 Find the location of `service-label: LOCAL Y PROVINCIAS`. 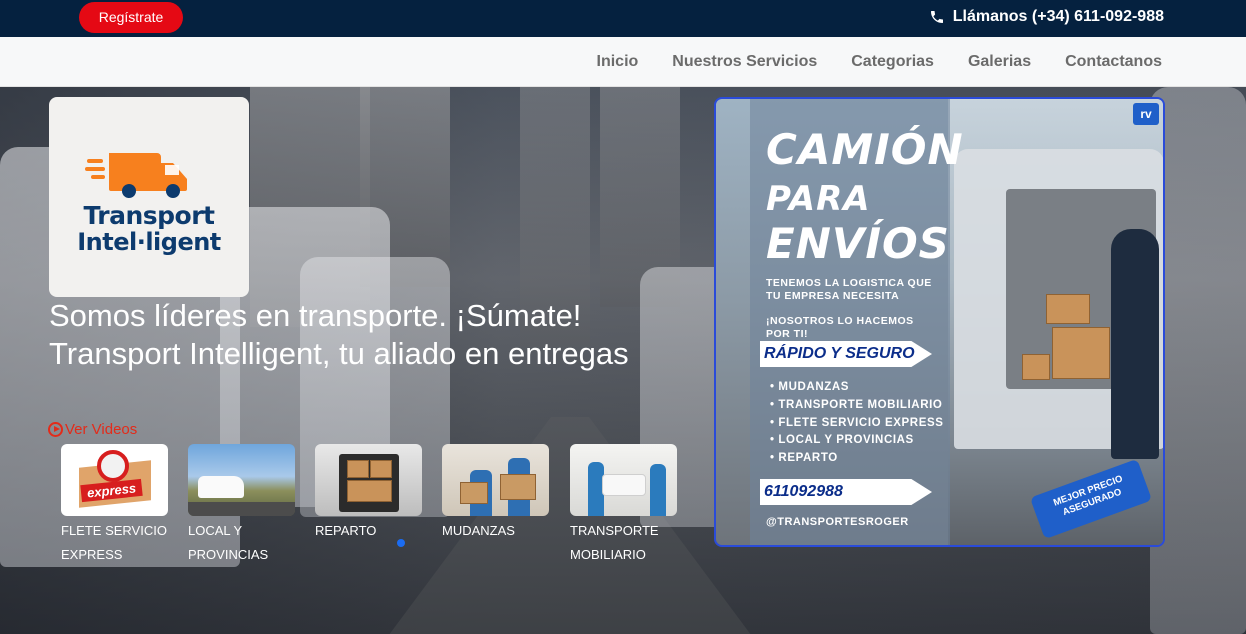

service-label: LOCAL Y PROVINCIAS is located at coordinates (228, 542).